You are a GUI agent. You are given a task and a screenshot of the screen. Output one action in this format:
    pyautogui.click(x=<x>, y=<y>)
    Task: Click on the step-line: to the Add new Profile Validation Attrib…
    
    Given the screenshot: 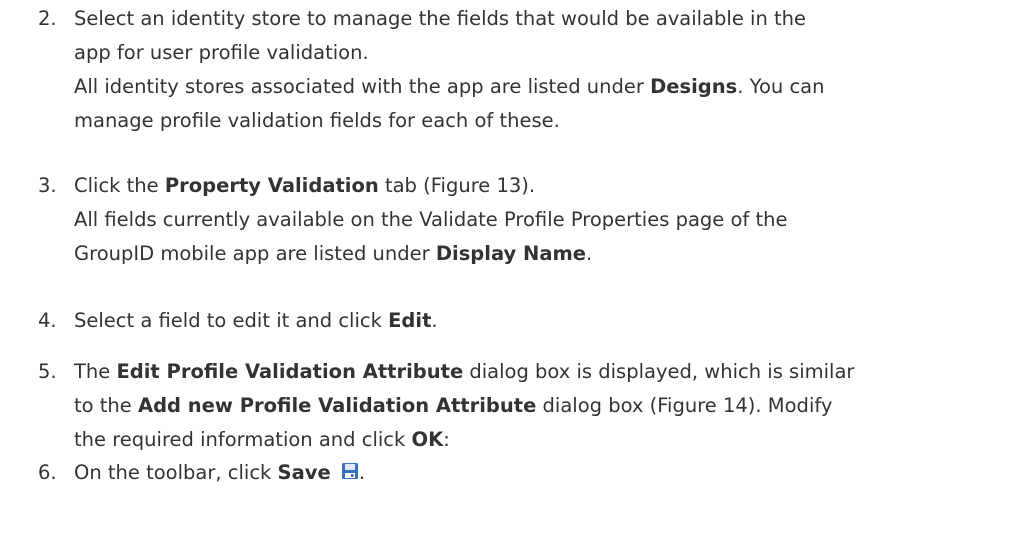 What is the action you would take?
    pyautogui.click(x=544, y=406)
    